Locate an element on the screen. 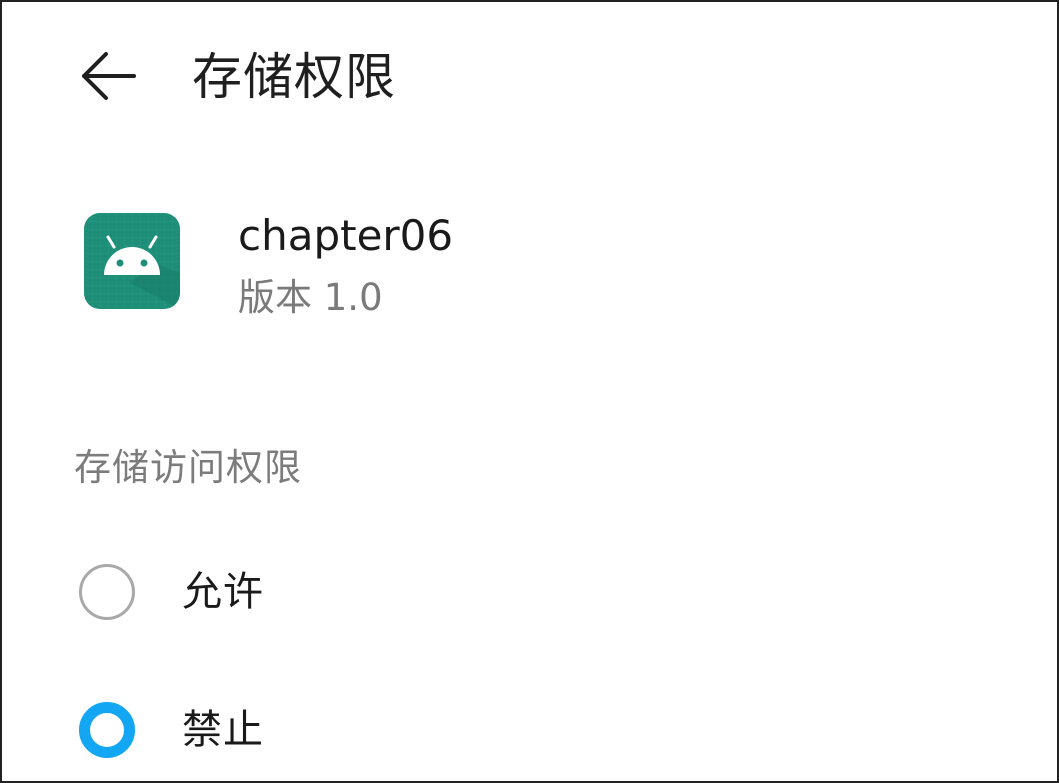 The image size is (1059, 783). page-title: 存储权限 is located at coordinates (294, 77).